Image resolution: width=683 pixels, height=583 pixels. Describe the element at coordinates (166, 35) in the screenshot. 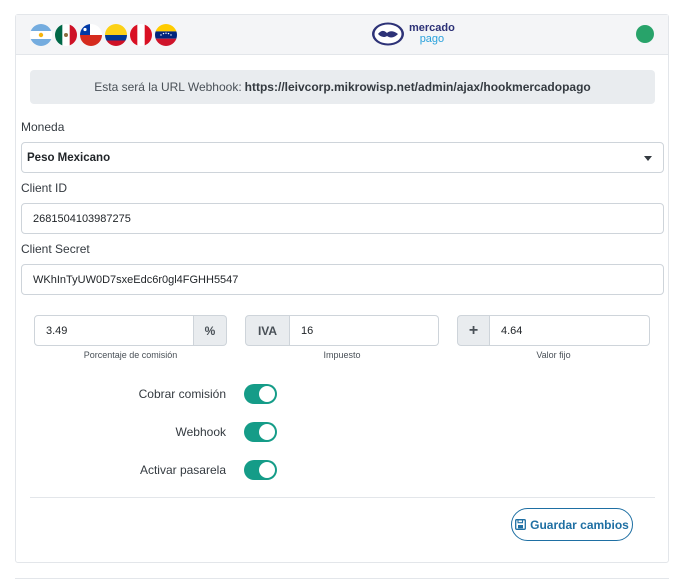

I see `venezuela-flag-icon` at that location.